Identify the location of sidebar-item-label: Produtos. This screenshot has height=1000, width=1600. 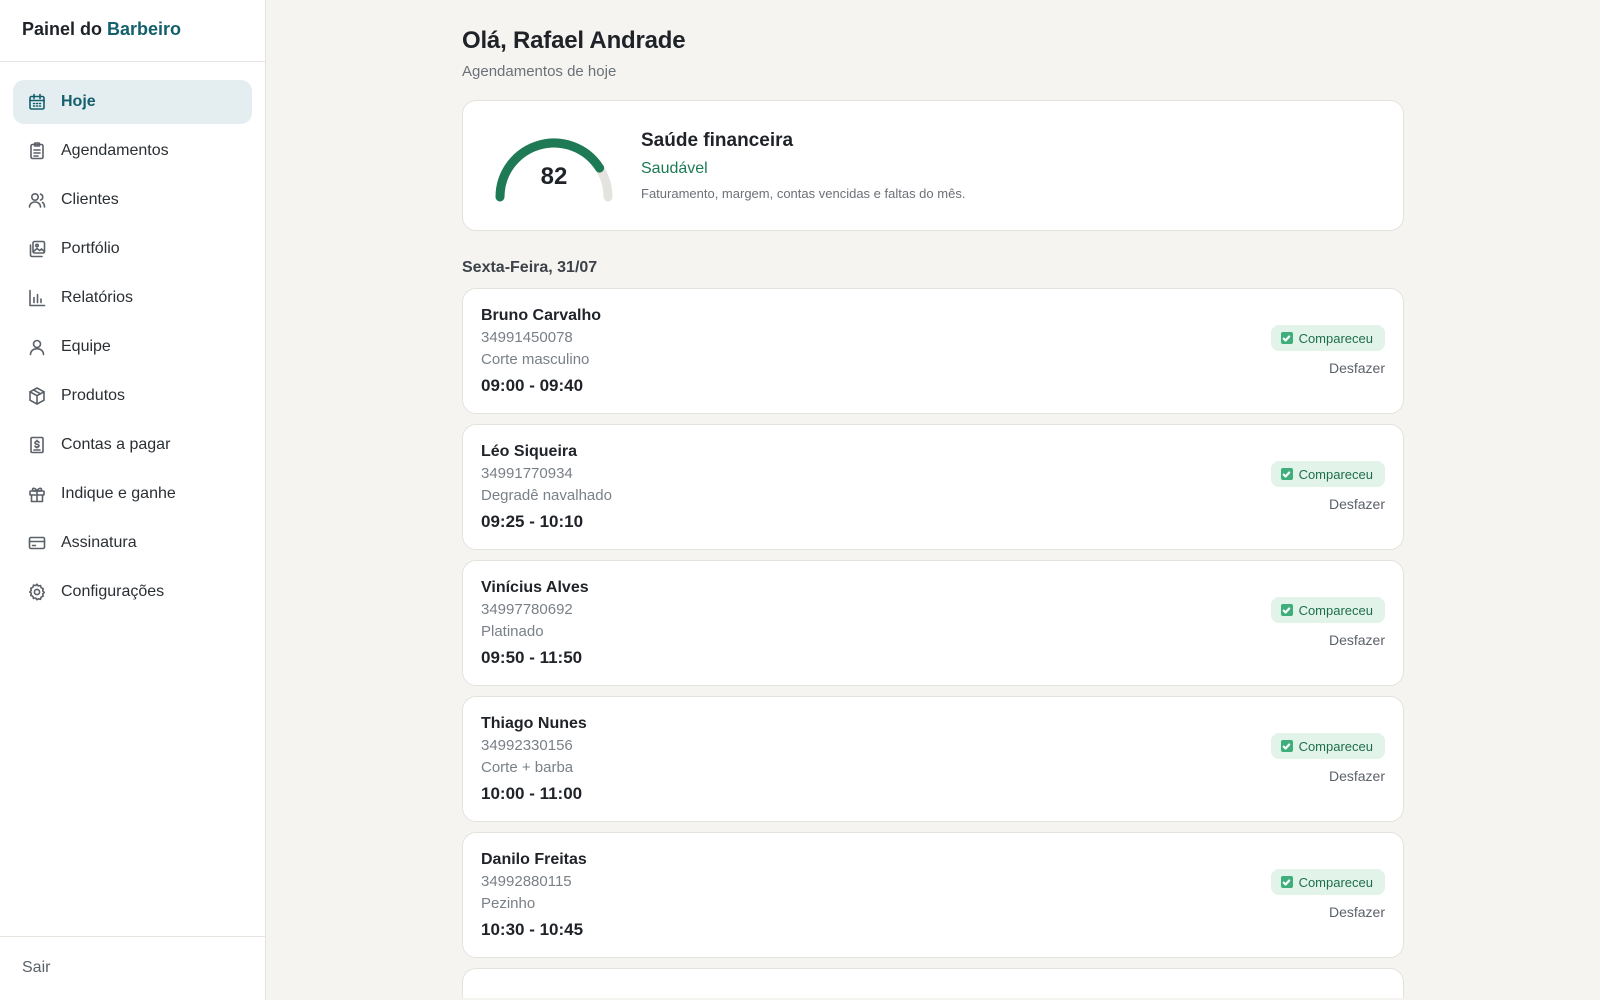
(93, 395).